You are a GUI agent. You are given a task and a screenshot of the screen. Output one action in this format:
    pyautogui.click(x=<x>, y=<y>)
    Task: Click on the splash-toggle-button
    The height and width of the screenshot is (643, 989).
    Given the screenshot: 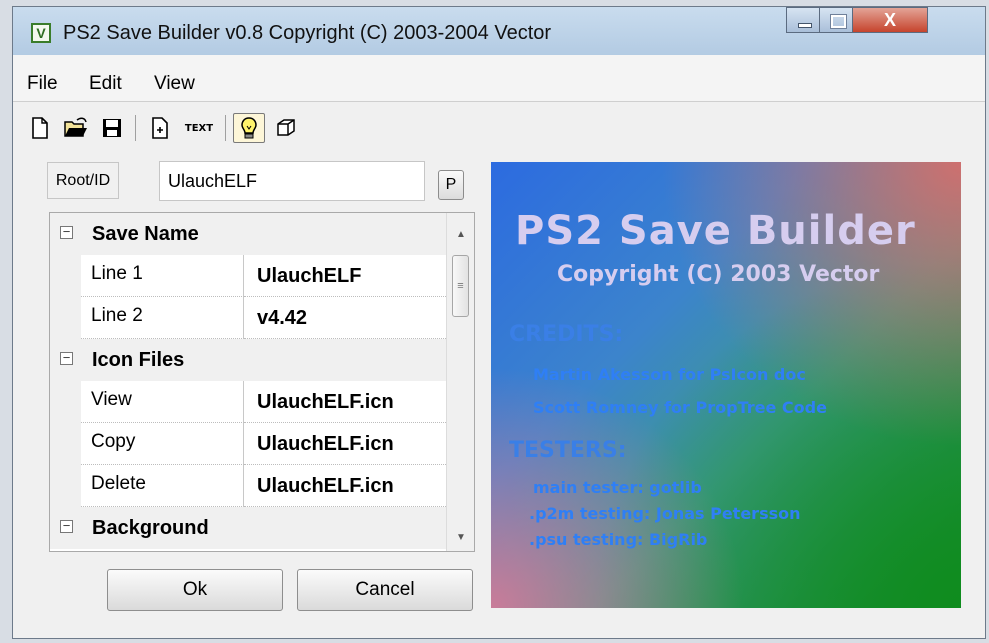 What is the action you would take?
    pyautogui.click(x=249, y=128)
    